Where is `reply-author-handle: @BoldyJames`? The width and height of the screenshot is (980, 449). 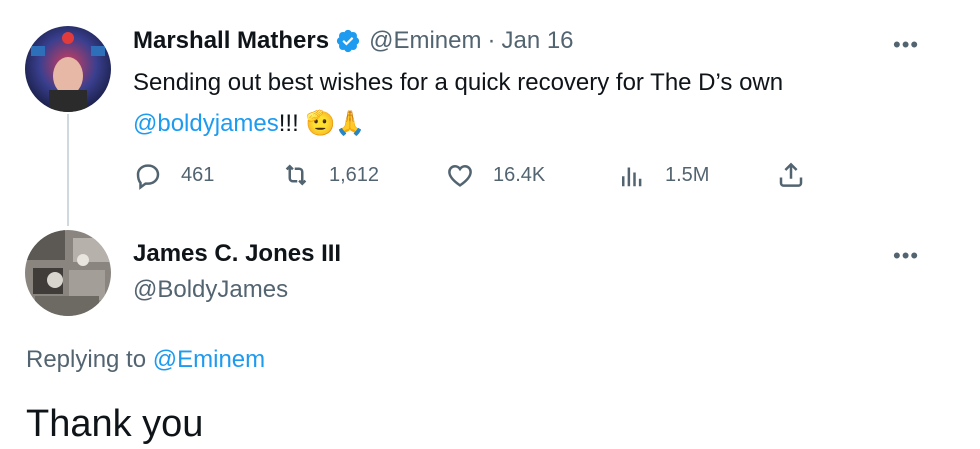
reply-author-handle: @BoldyJames is located at coordinates (210, 290).